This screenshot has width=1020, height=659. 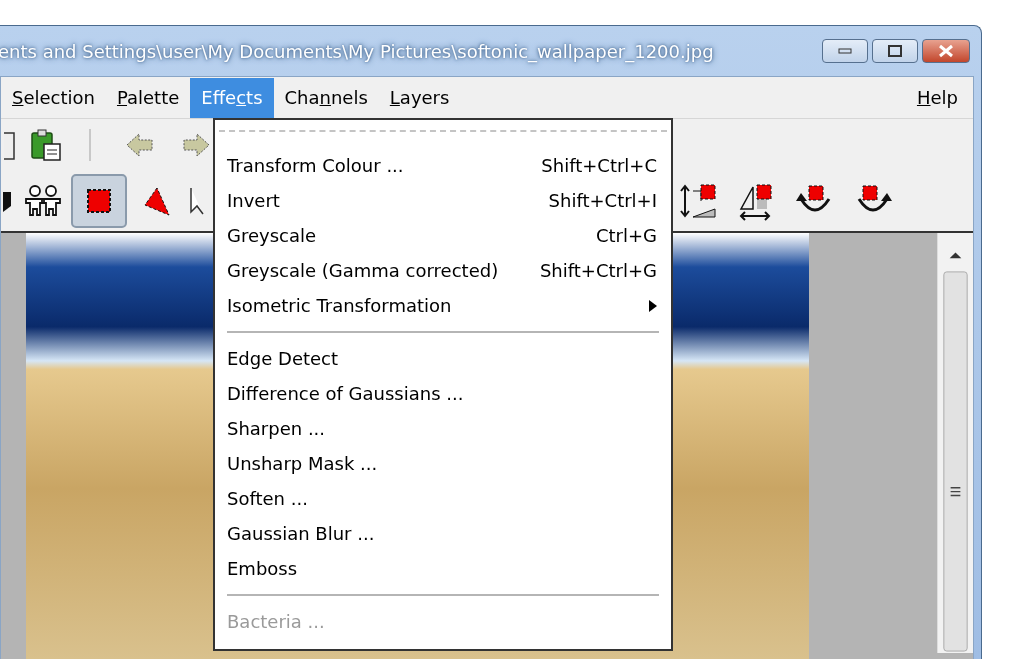 What do you see at coordinates (148, 97) in the screenshot?
I see `menu-item: Palette` at bounding box center [148, 97].